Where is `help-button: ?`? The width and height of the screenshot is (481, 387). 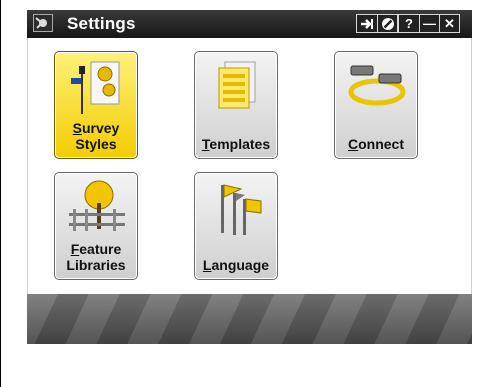 help-button: ? is located at coordinates (409, 23).